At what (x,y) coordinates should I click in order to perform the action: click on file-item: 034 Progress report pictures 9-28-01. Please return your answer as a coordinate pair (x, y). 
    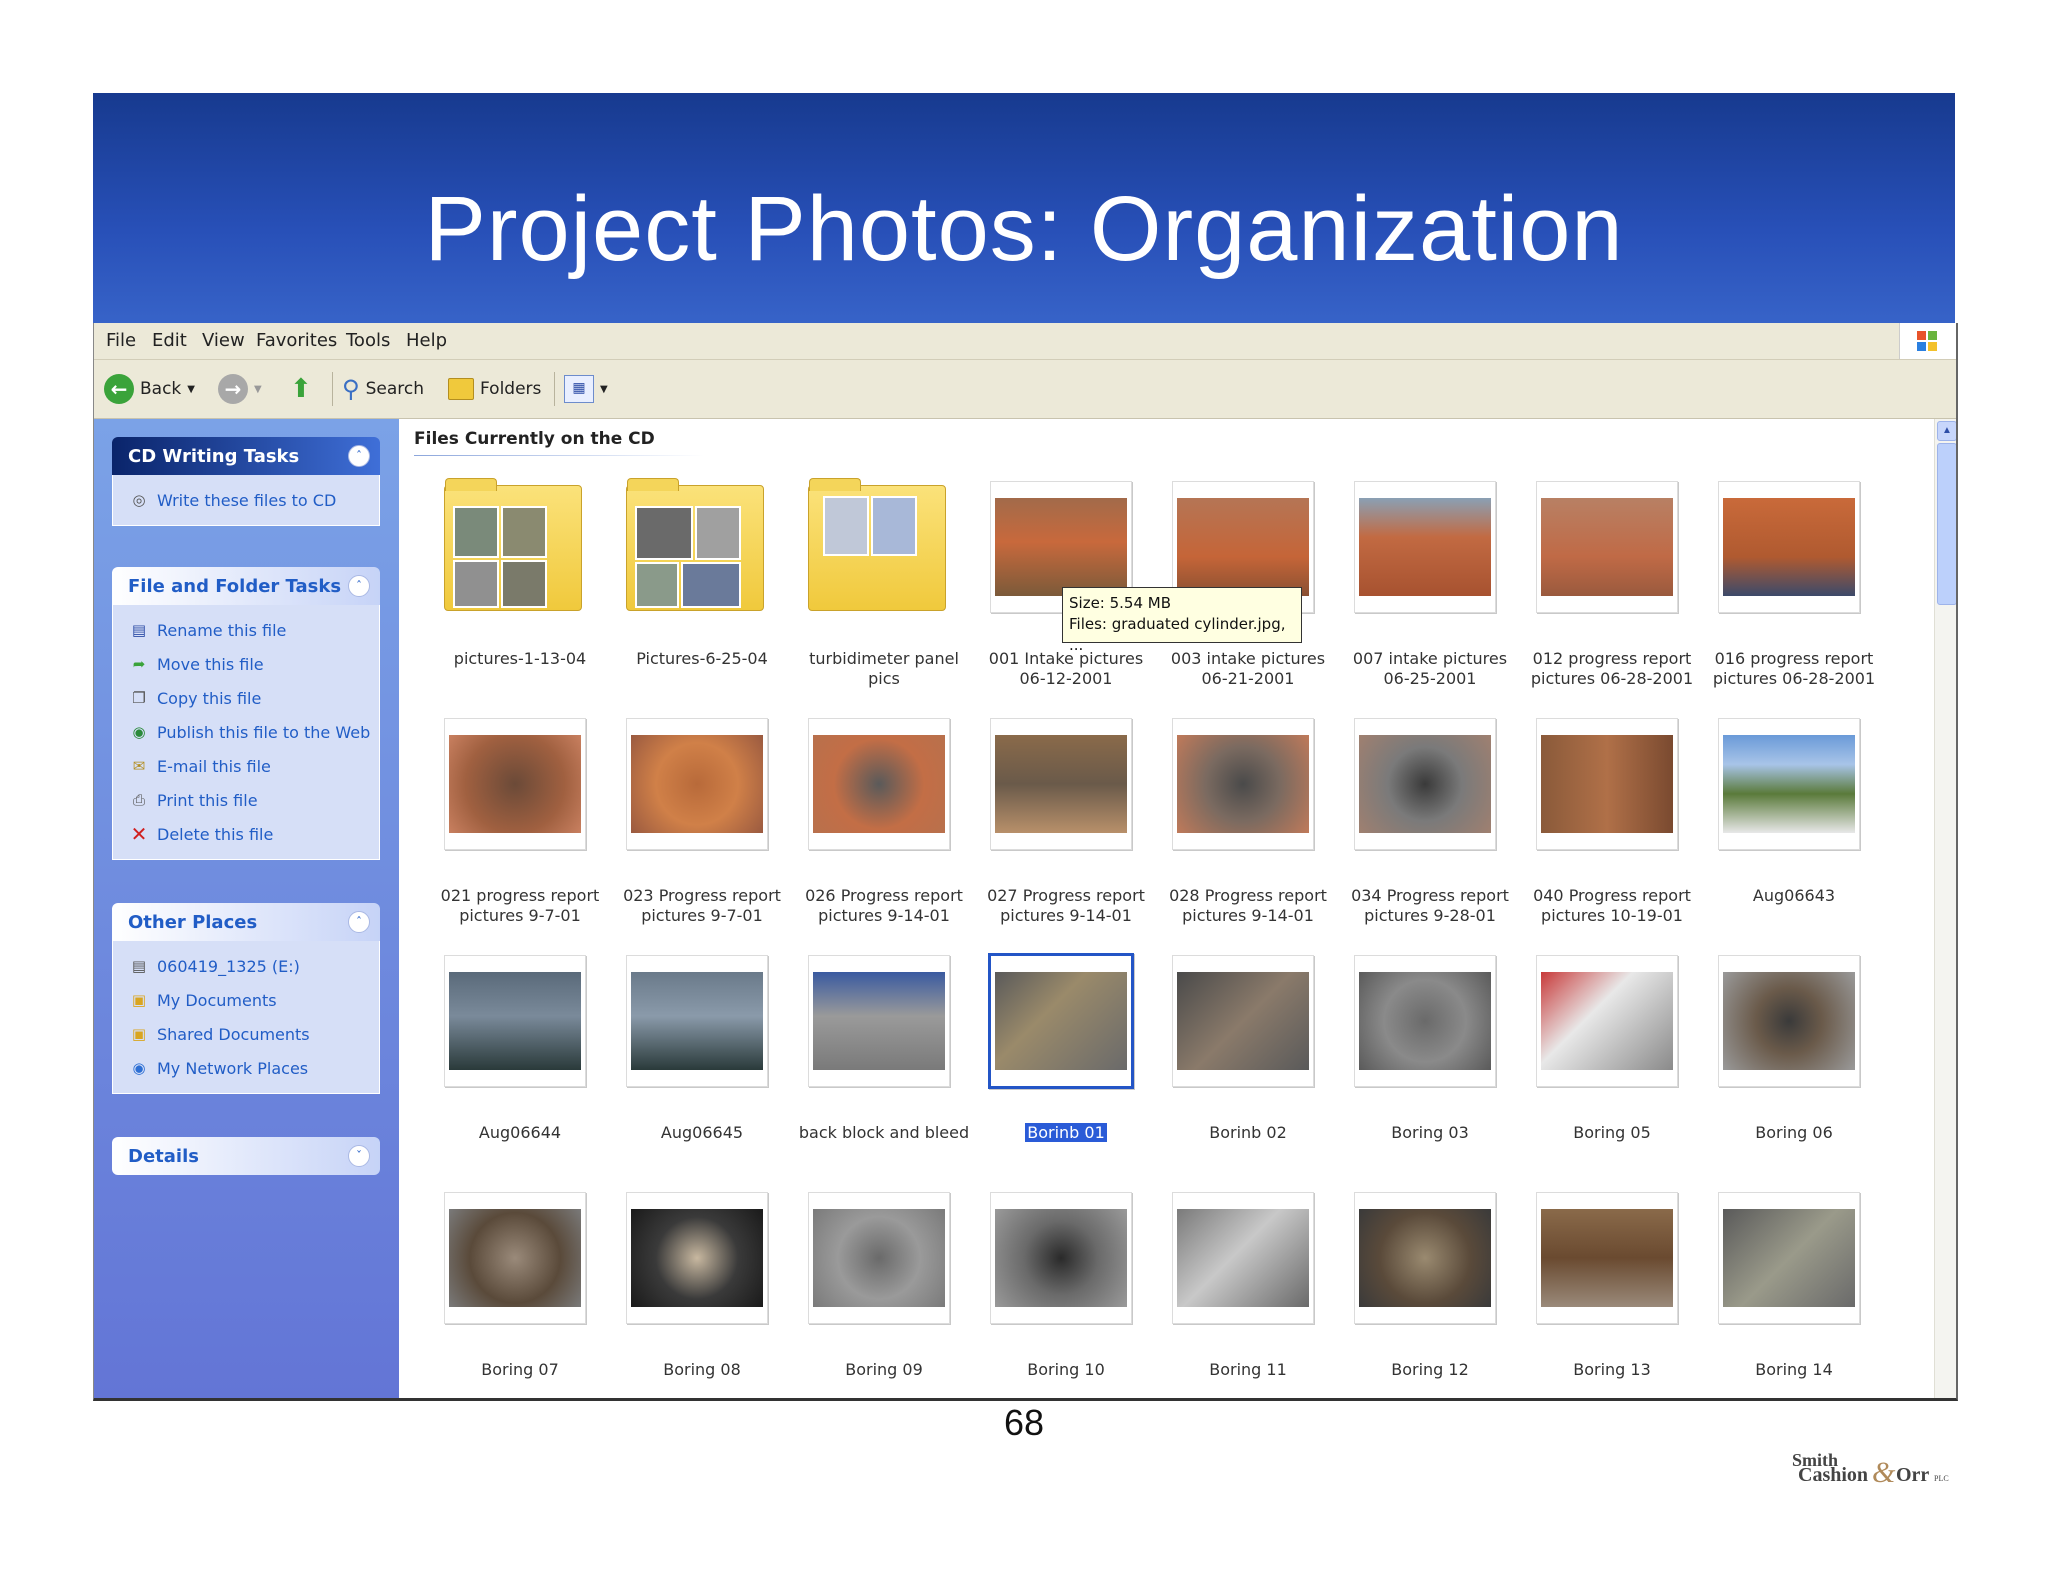
    Looking at the image, I should click on (1424, 821).